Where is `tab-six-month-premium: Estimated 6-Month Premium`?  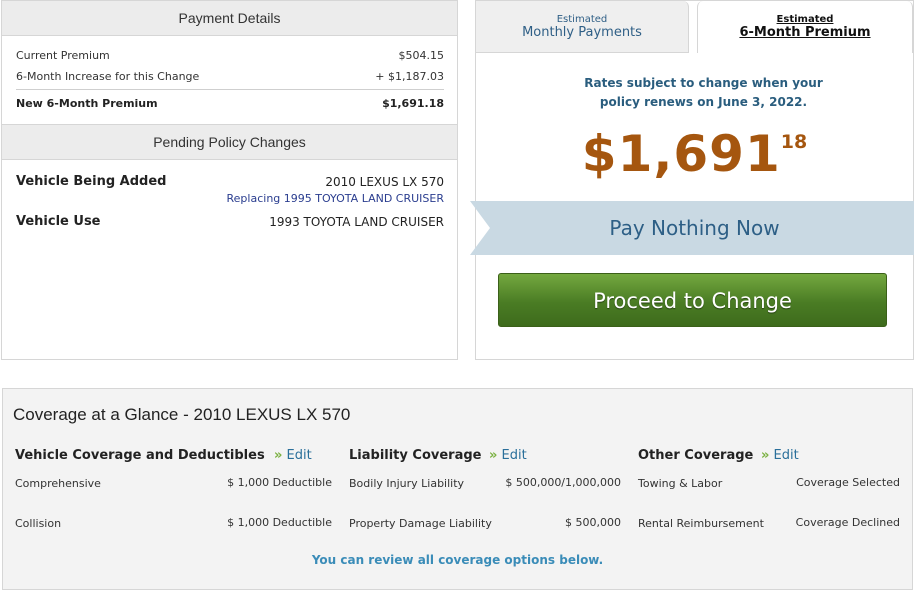 tab-six-month-premium: Estimated 6-Month Premium is located at coordinates (805, 27).